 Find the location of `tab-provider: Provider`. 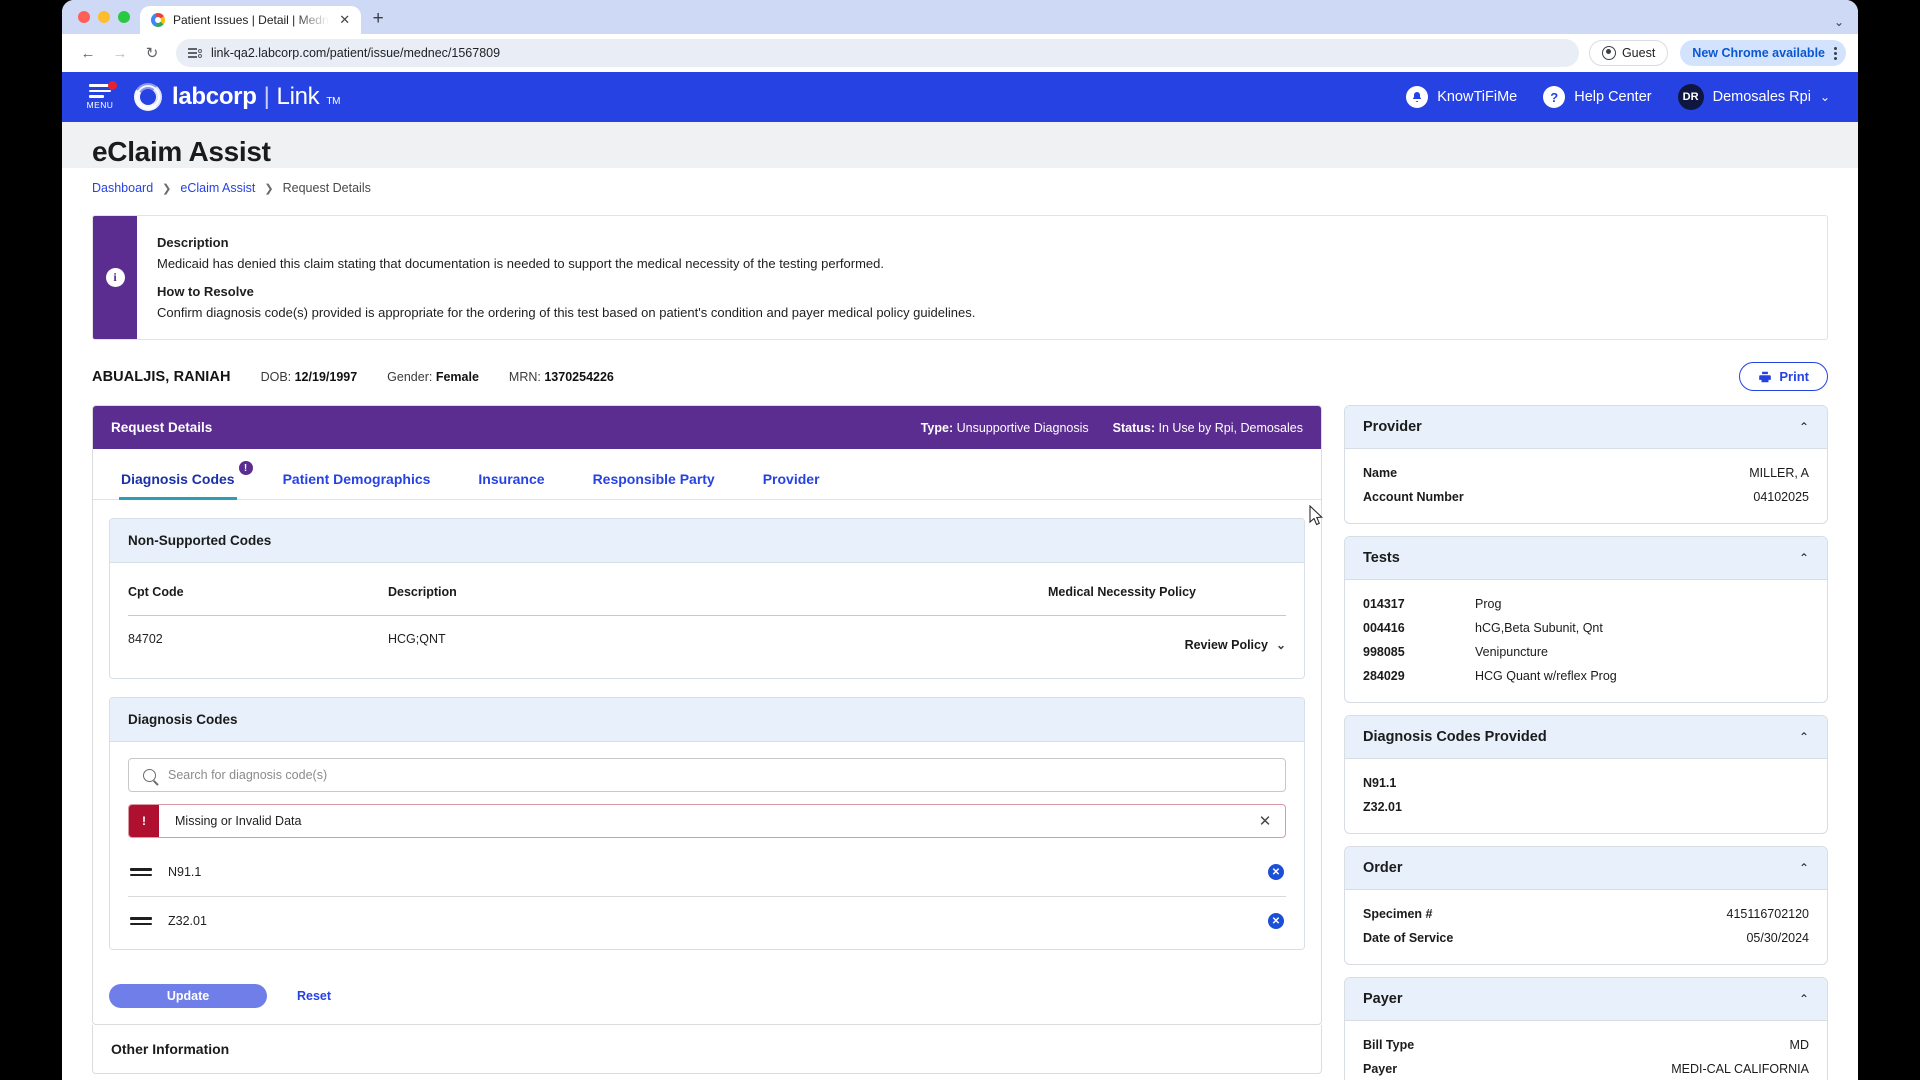

tab-provider: Provider is located at coordinates (791, 482).